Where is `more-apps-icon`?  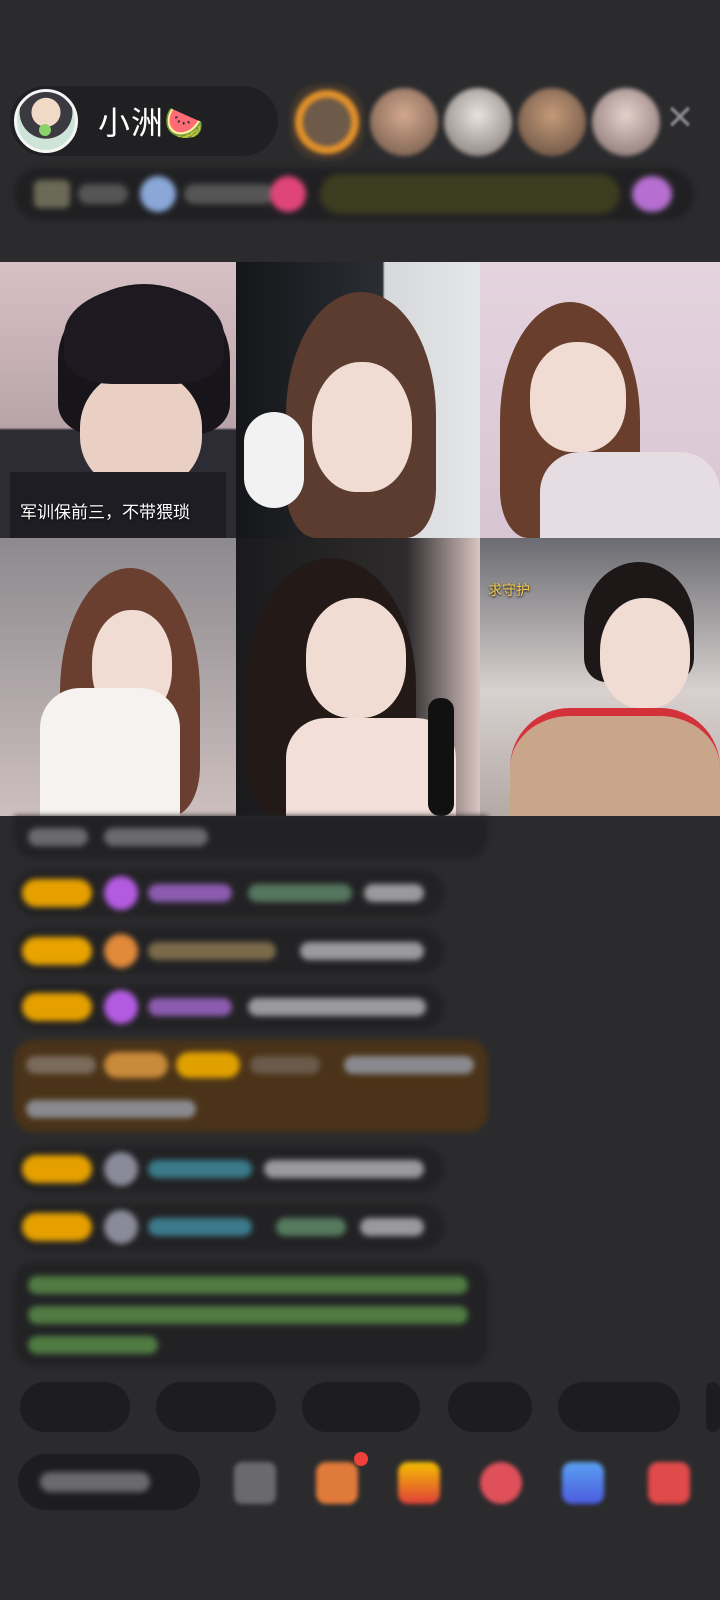
more-apps-icon is located at coordinates (669, 1483).